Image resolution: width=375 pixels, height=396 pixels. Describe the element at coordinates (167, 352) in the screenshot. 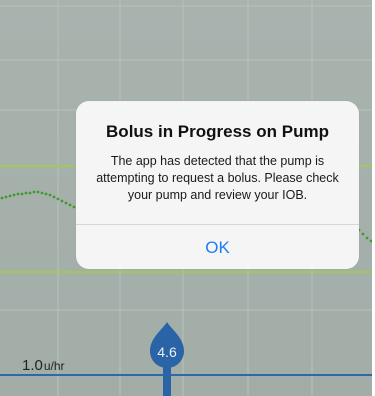

I see `bolus-marker-value: 4.6` at that location.